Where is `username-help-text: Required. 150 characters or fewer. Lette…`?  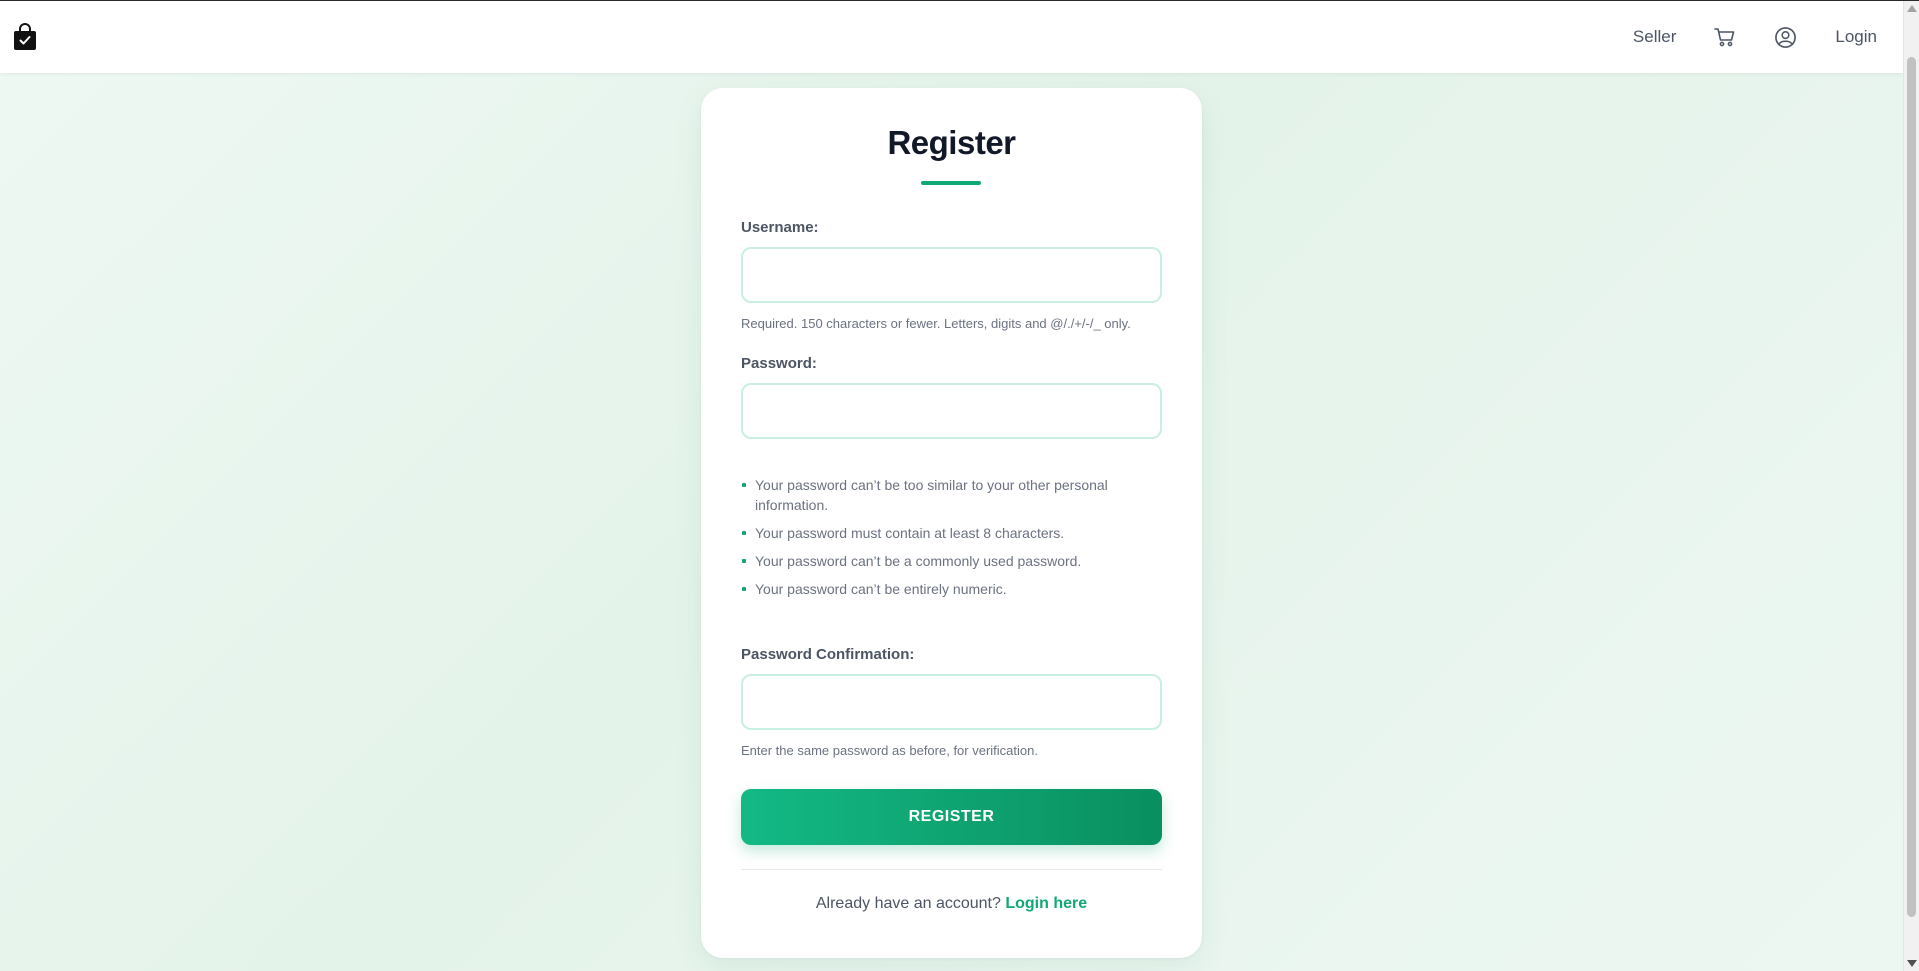 username-help-text: Required. 150 characters or fewer. Lette… is located at coordinates (936, 323).